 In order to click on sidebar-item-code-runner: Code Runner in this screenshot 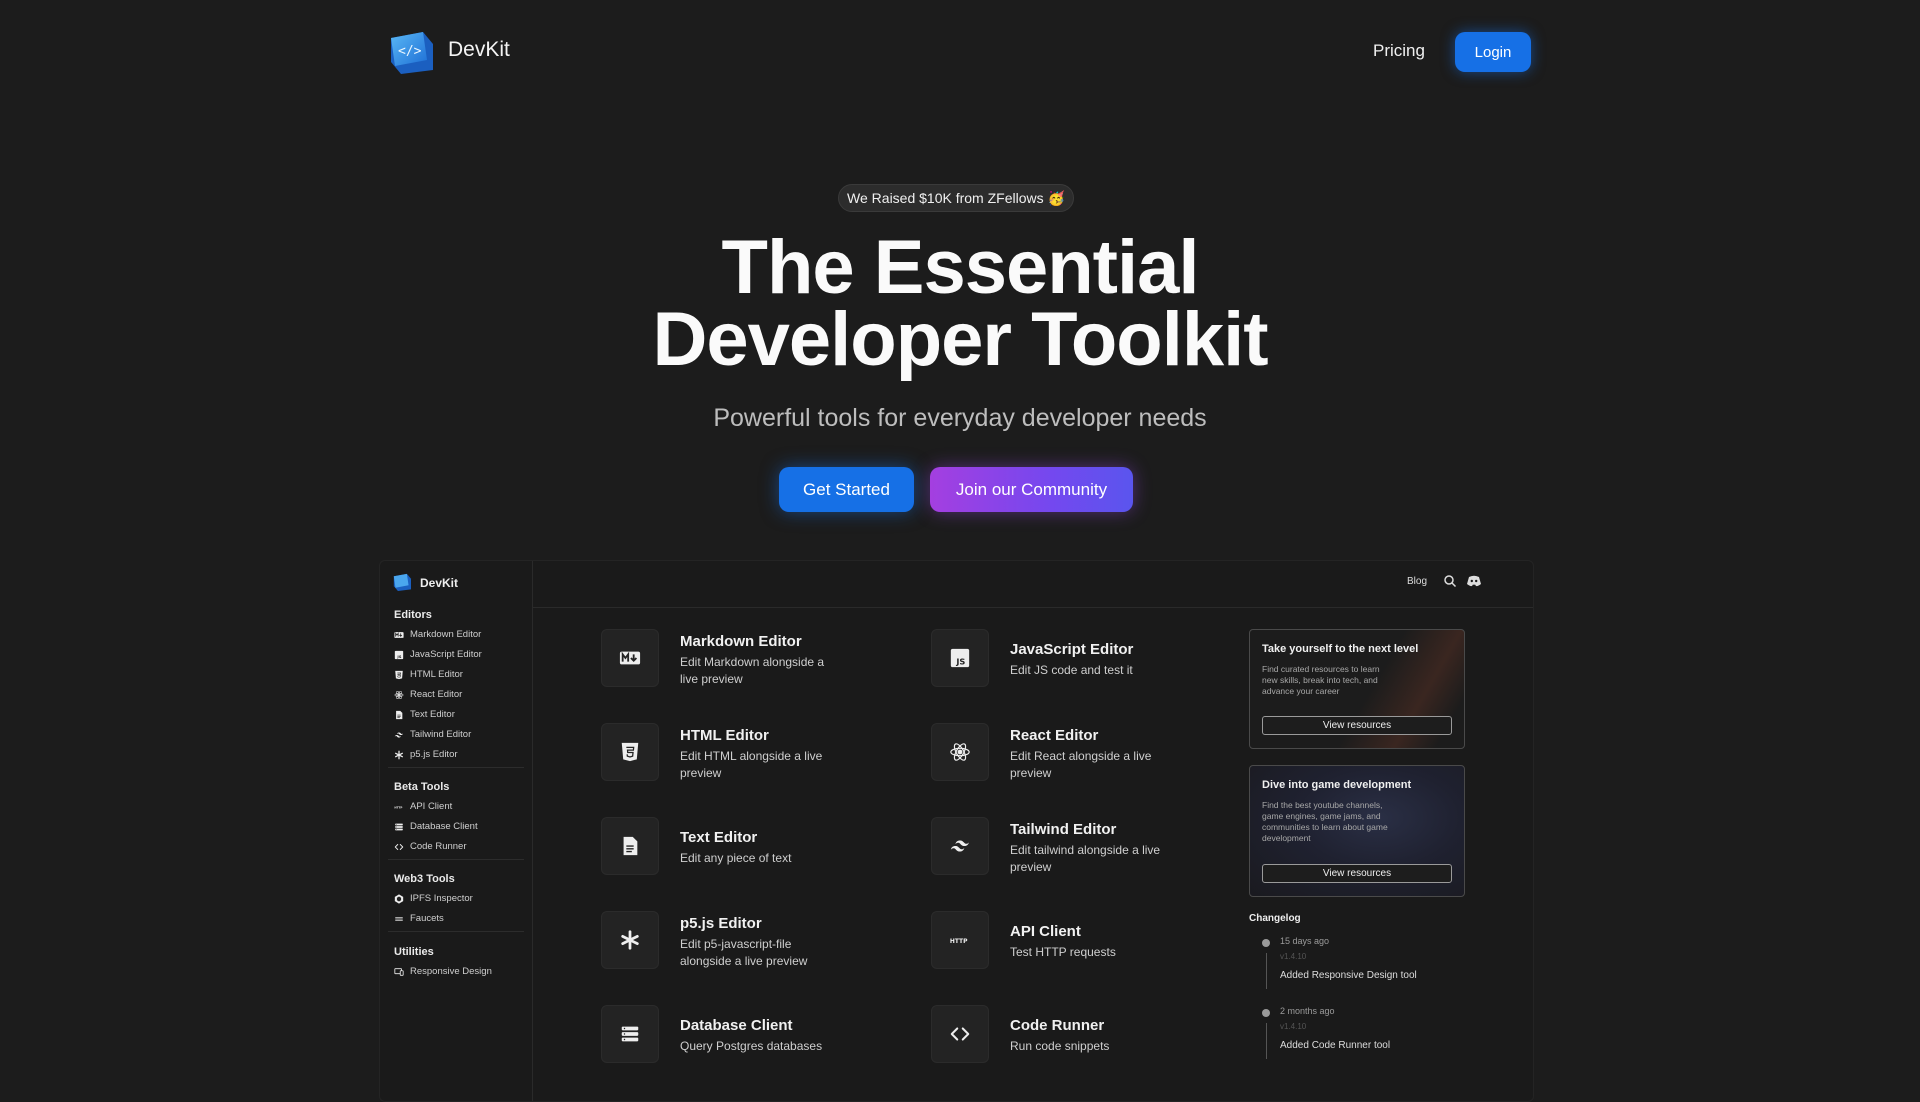, I will do `click(430, 846)`.